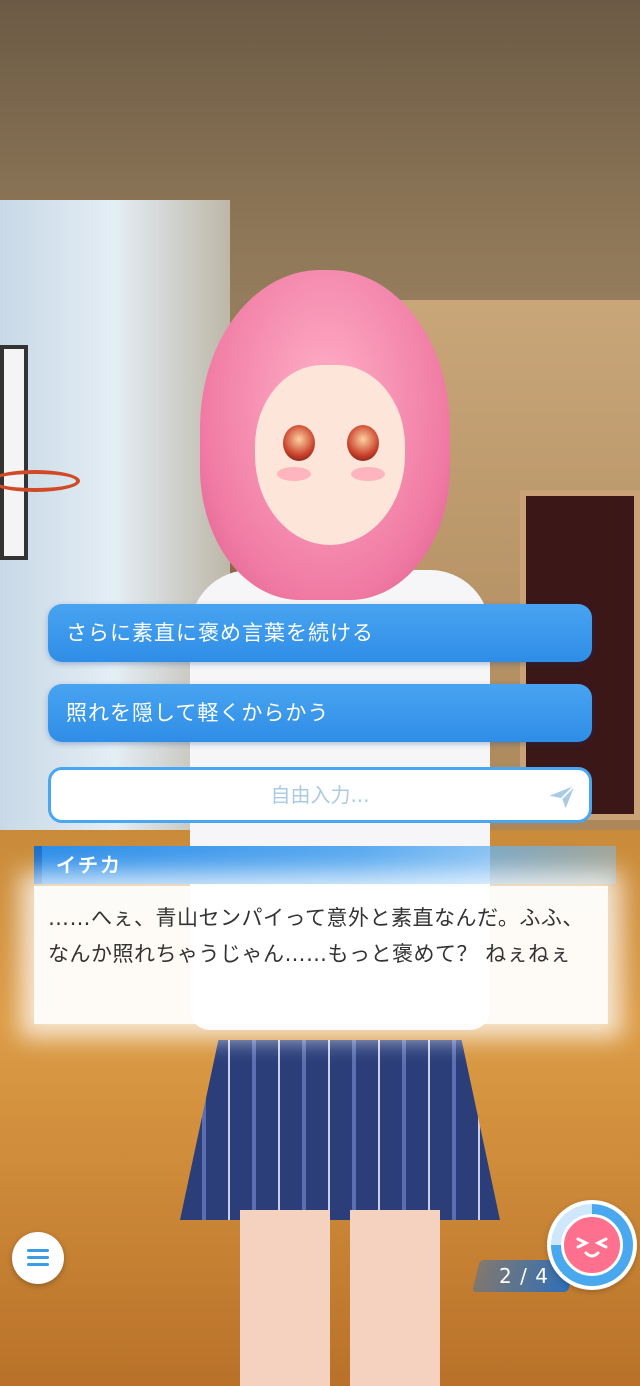 This screenshot has height=1386, width=640. I want to click on free-input-field, so click(320, 795).